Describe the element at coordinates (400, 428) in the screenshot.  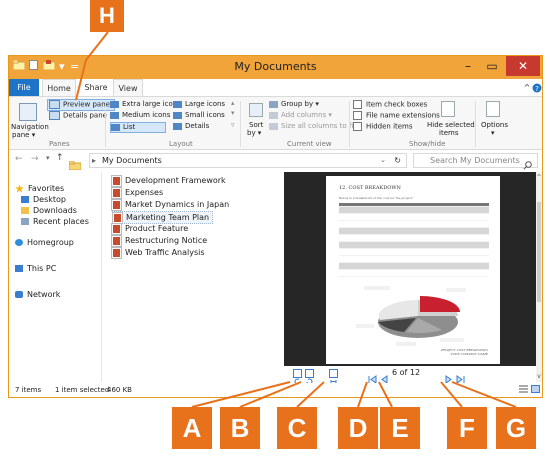
I see `callout-e: E` at that location.